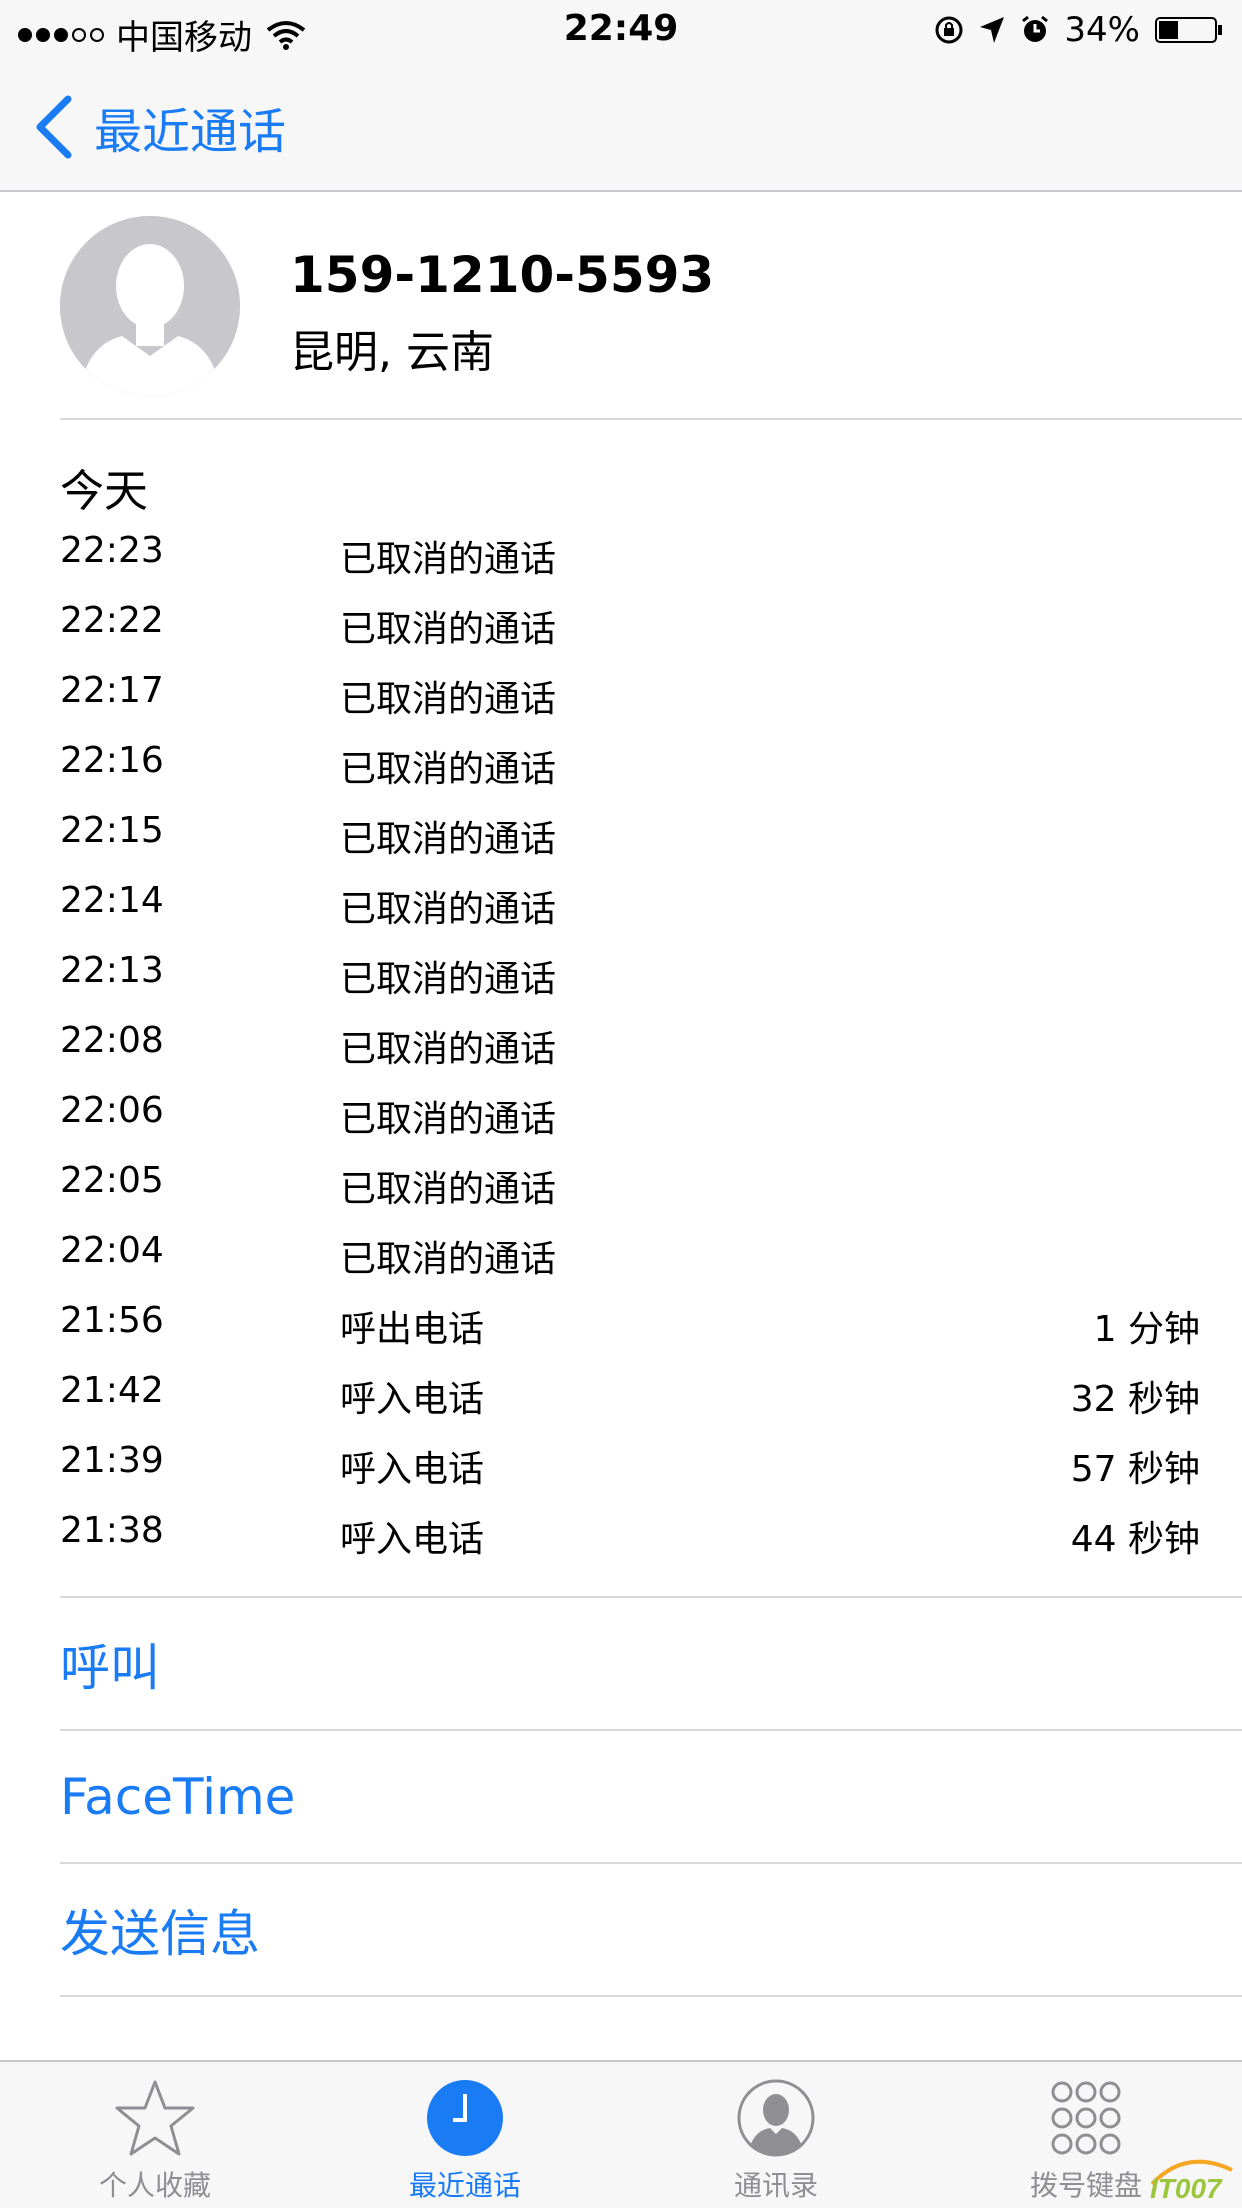 Image resolution: width=1242 pixels, height=2210 pixels. Describe the element at coordinates (112, 1180) in the screenshot. I see `call-time: 22:05` at that location.